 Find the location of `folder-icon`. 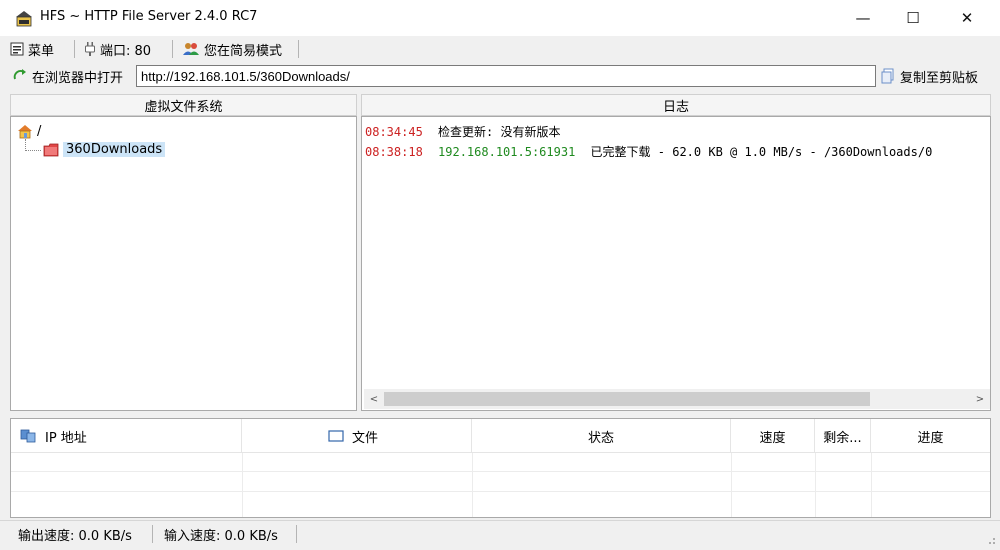

folder-icon is located at coordinates (51, 150).